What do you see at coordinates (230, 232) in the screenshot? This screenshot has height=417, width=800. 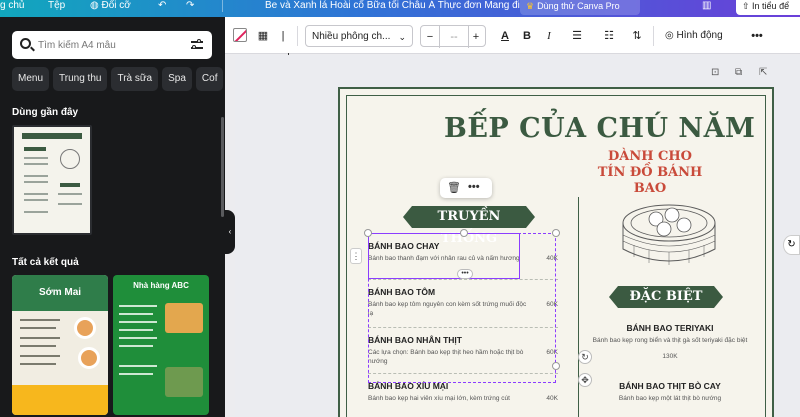 I see `collapse-panel-button: ‹` at bounding box center [230, 232].